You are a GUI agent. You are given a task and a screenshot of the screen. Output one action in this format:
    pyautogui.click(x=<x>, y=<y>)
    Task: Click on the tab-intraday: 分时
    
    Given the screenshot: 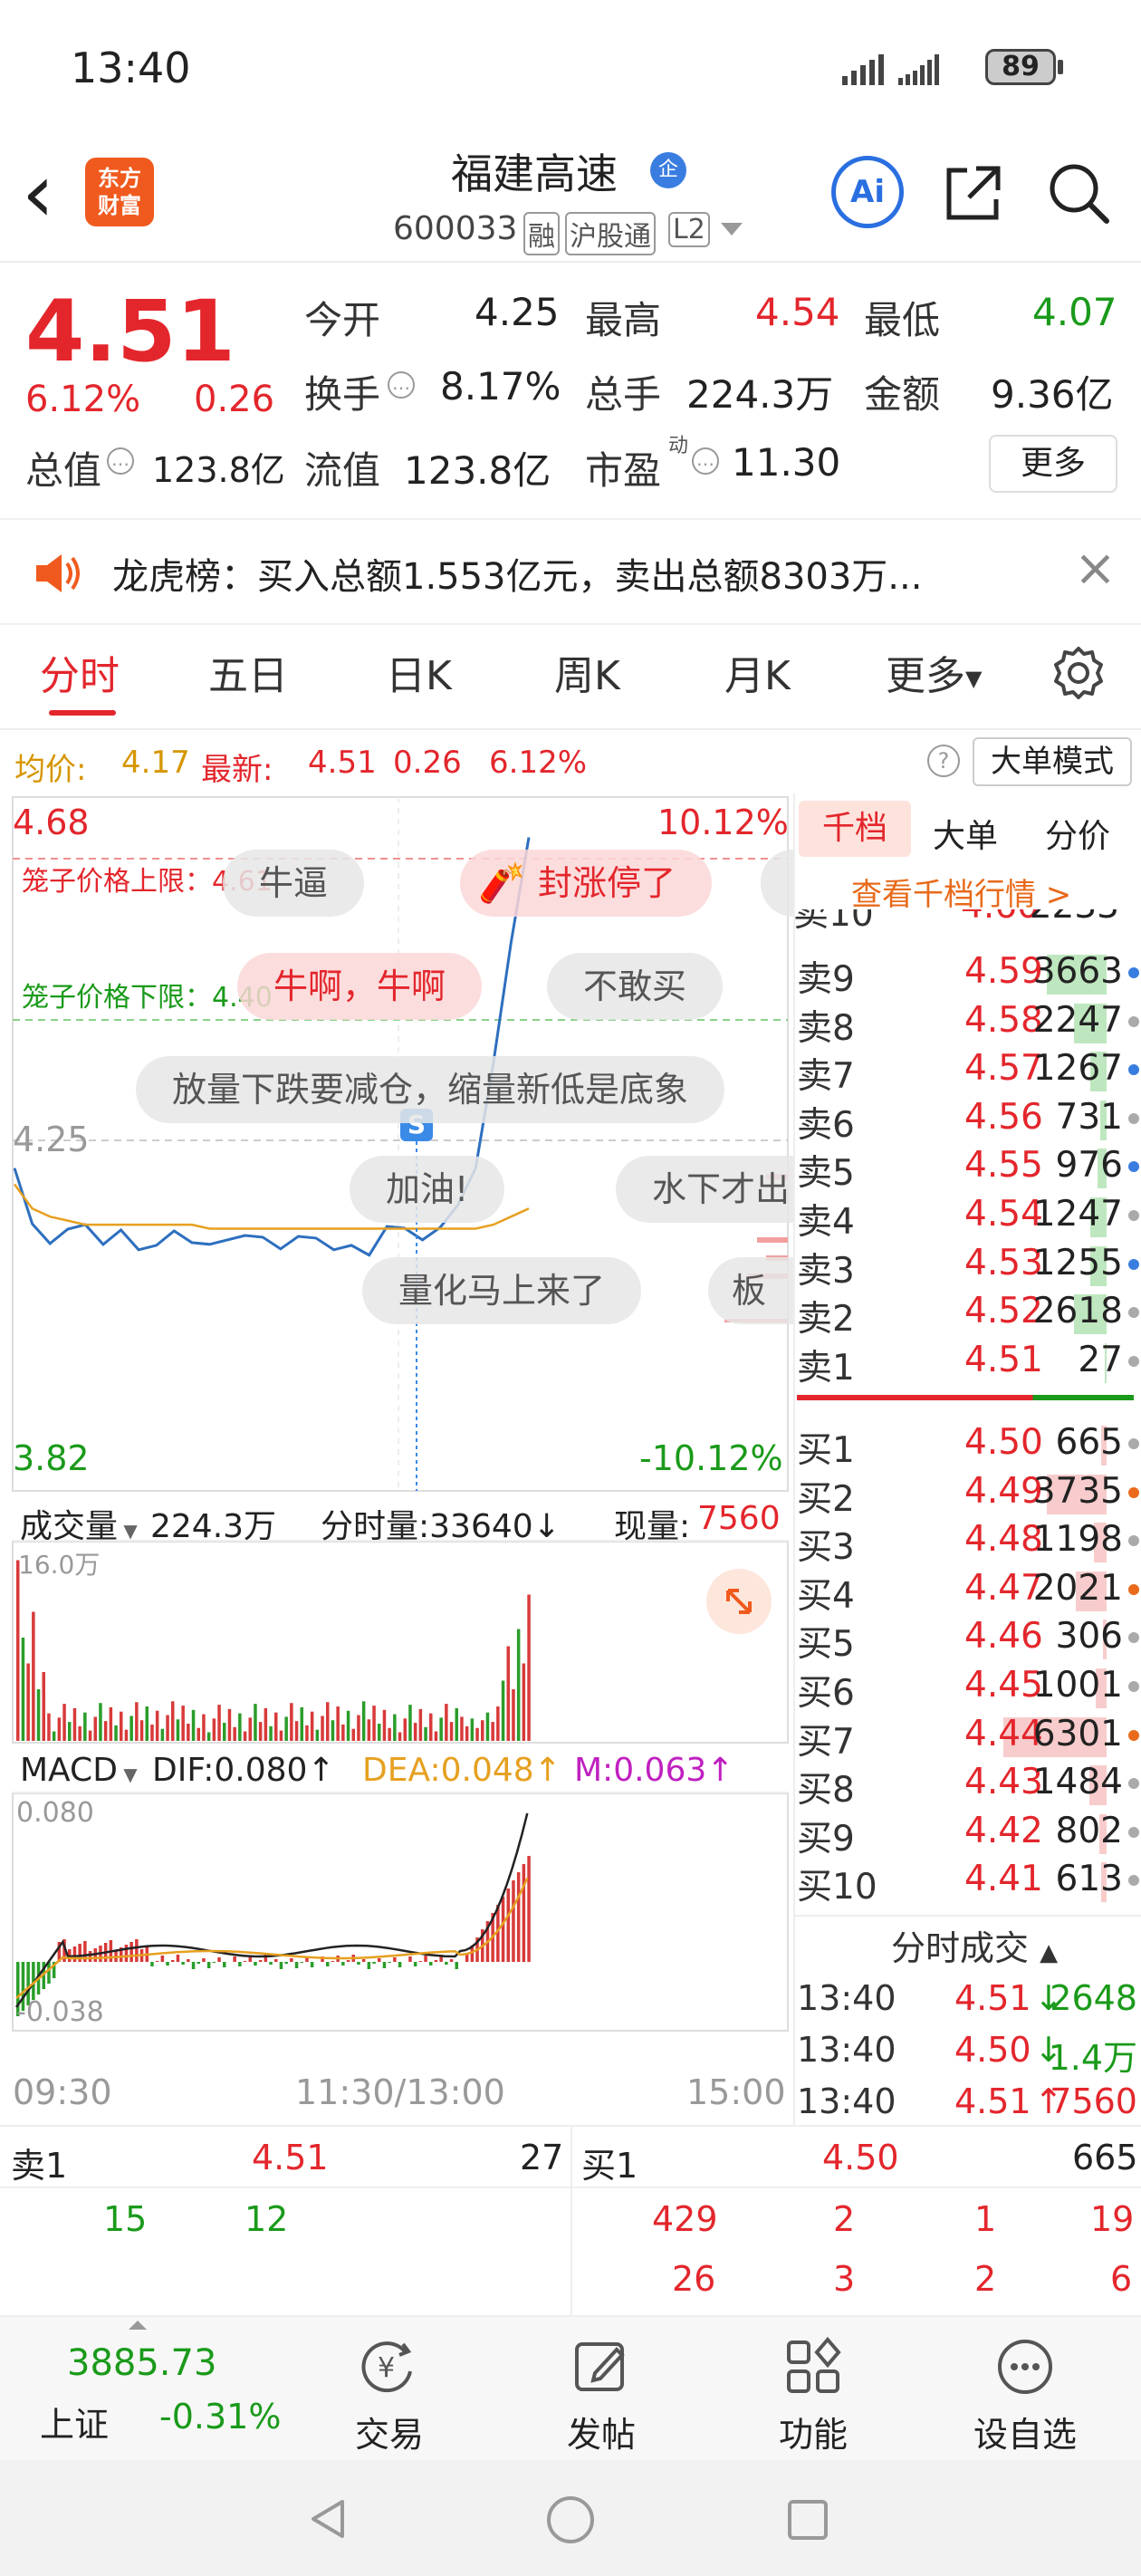 What is the action you would take?
    pyautogui.click(x=80, y=672)
    